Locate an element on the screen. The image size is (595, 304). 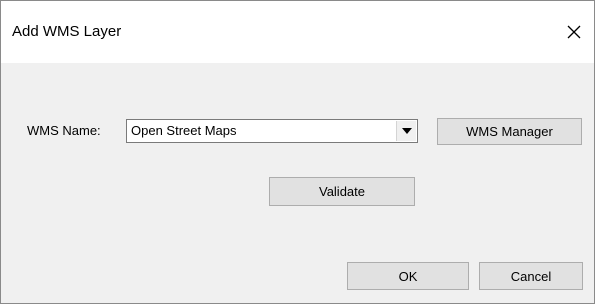
cancel-button-label: Cancel is located at coordinates (531, 276).